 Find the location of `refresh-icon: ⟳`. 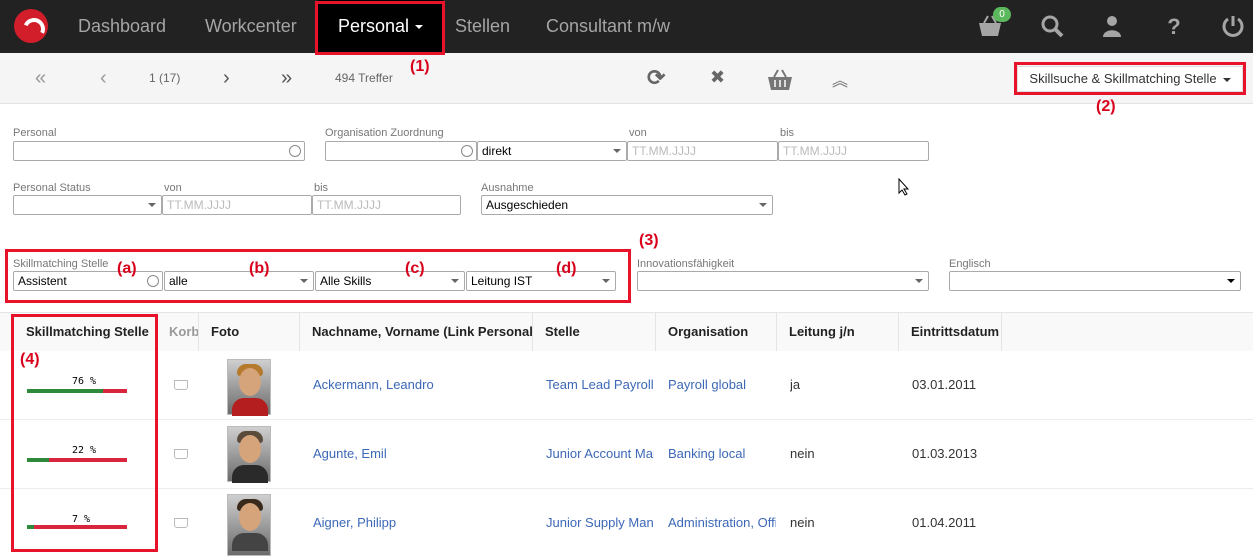

refresh-icon: ⟳ is located at coordinates (656, 78).